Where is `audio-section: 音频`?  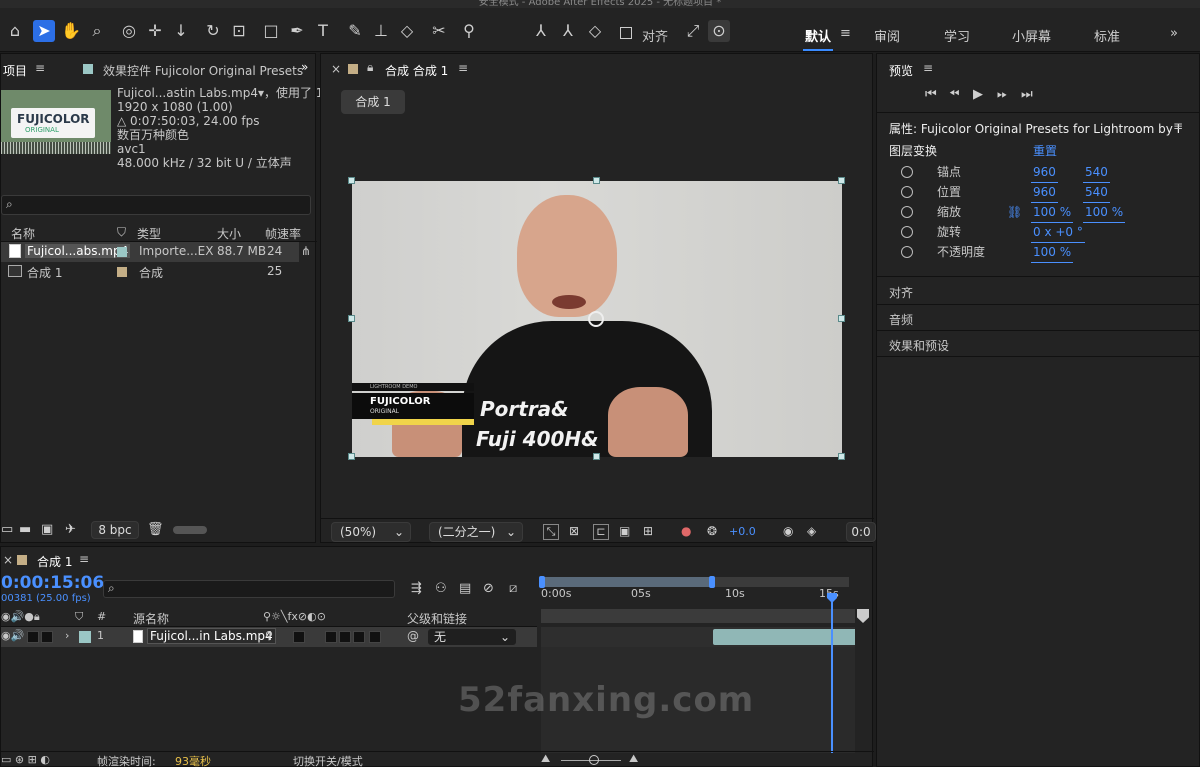
audio-section: 音频 is located at coordinates (901, 319).